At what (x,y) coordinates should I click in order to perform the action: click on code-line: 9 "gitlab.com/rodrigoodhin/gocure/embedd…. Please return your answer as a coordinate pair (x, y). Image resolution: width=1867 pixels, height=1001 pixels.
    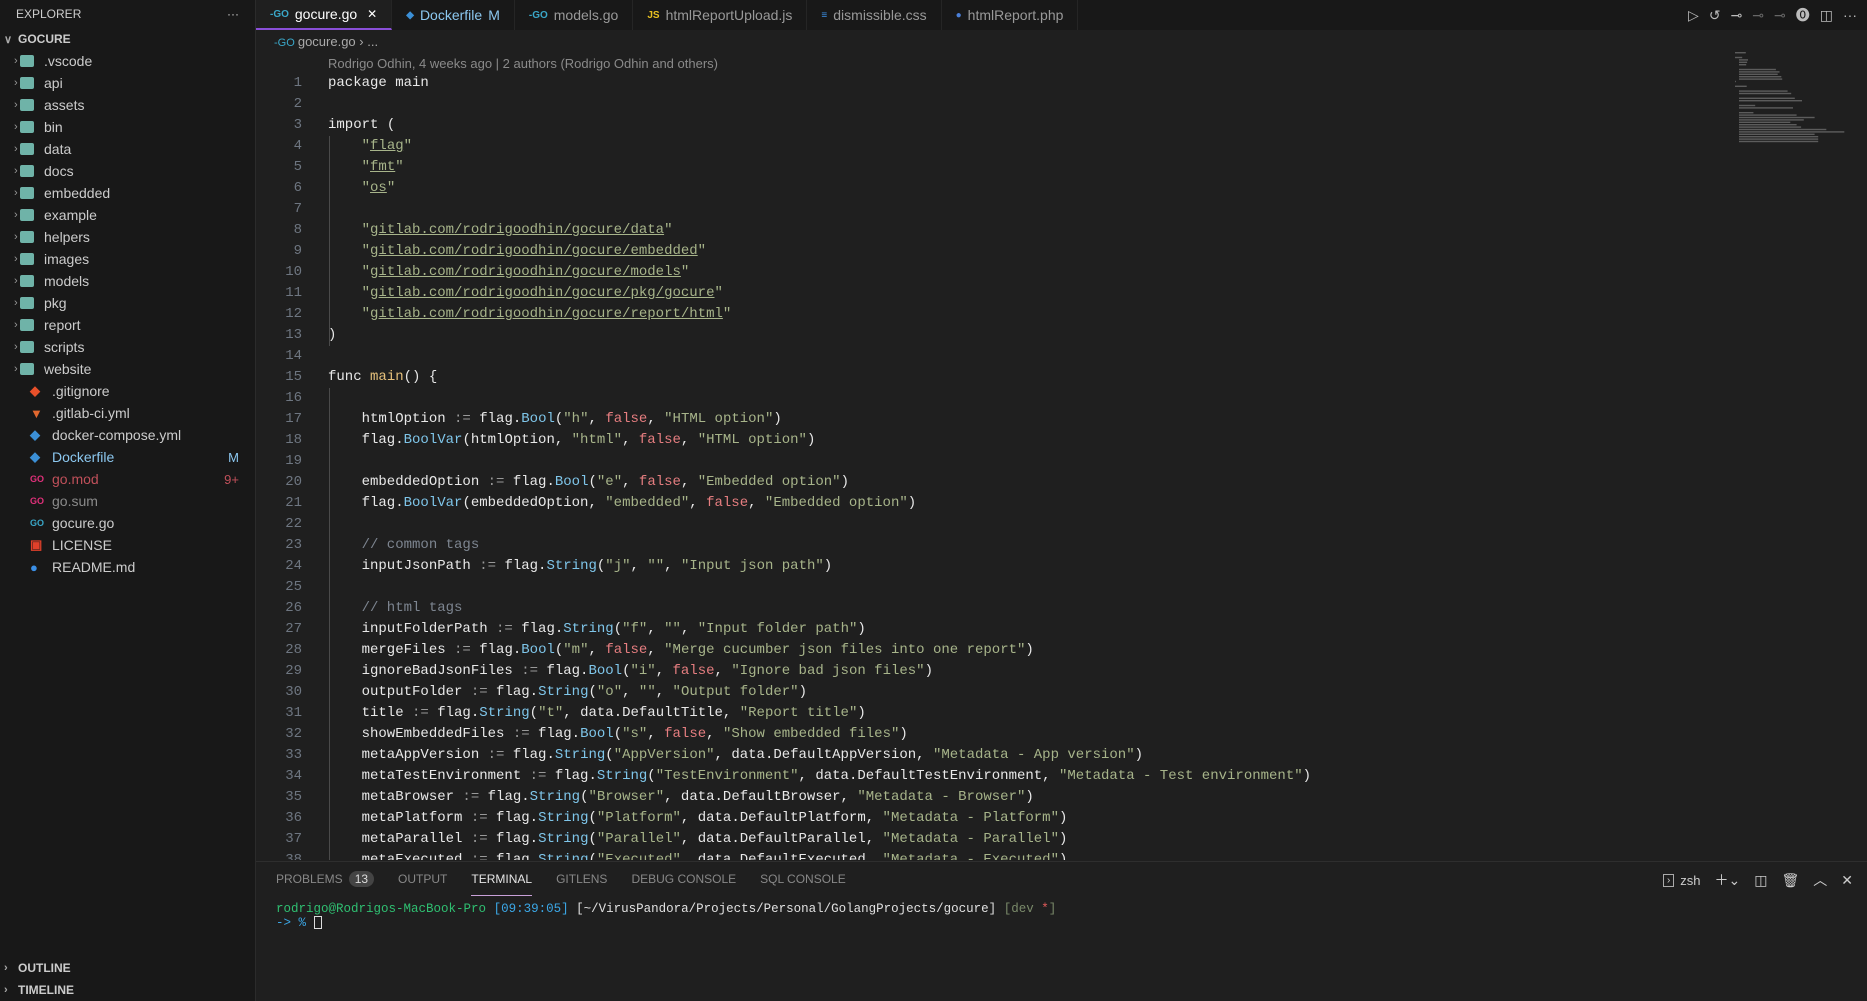
    Looking at the image, I should click on (996, 251).